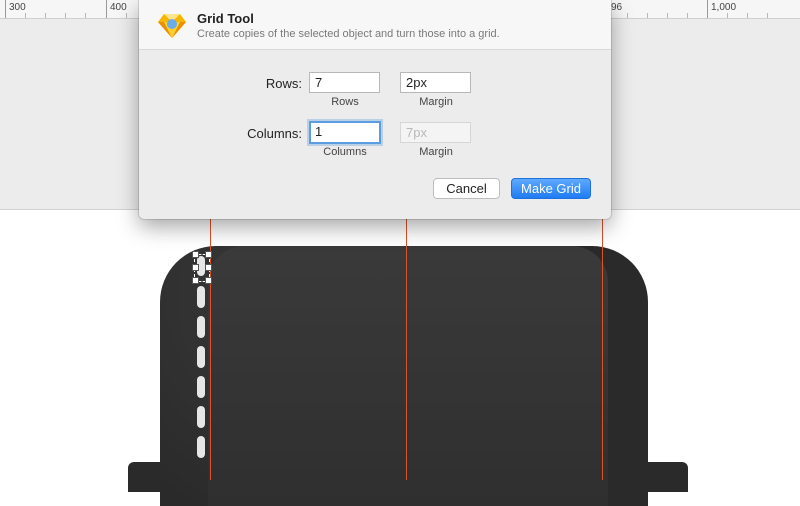  Describe the element at coordinates (118, 7) in the screenshot. I see `ruler-label-400: 400` at that location.